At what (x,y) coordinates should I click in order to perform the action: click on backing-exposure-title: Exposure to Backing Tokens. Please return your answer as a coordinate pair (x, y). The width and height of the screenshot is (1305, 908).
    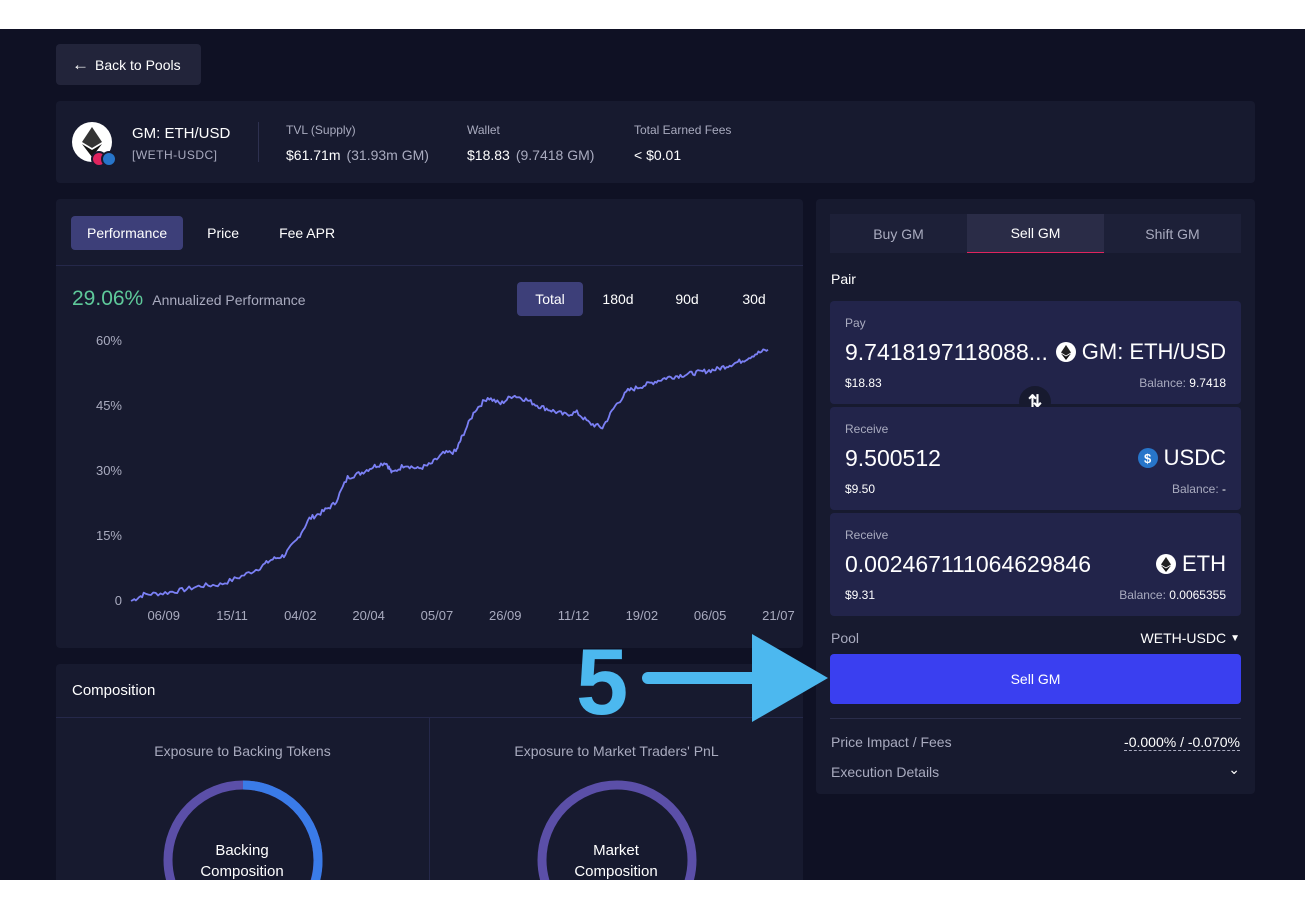
    Looking at the image, I should click on (242, 751).